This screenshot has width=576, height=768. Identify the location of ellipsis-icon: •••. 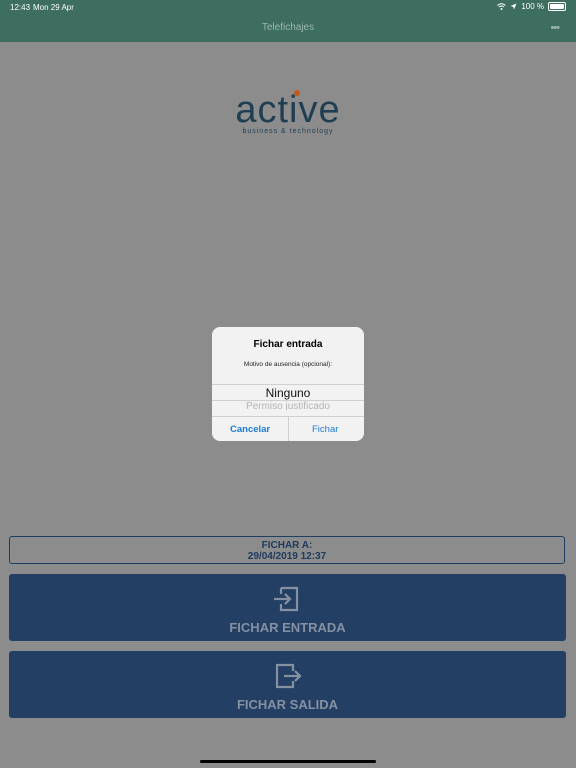
(555, 28).